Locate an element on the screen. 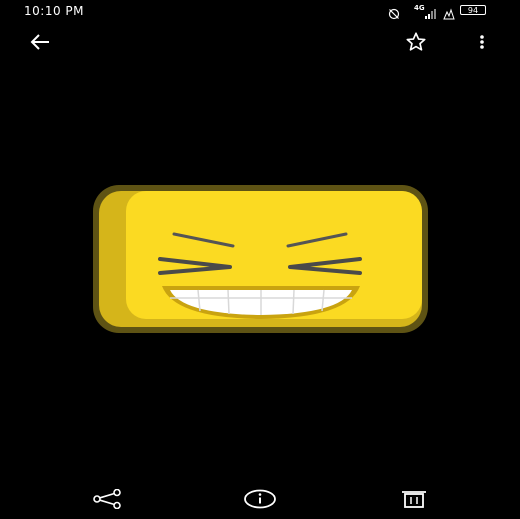 The image size is (520, 519). delete-icon is located at coordinates (414, 501).